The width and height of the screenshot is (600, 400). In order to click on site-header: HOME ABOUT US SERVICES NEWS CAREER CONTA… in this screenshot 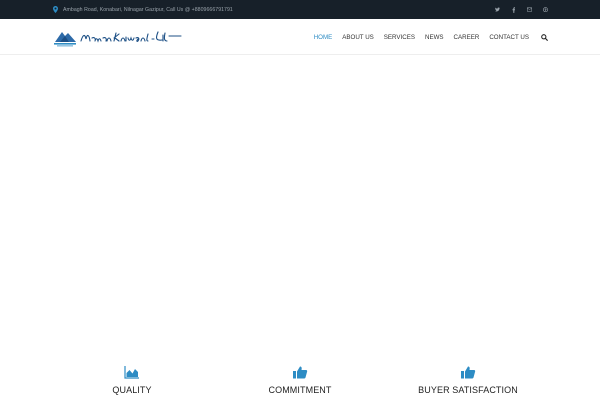, I will do `click(300, 37)`.